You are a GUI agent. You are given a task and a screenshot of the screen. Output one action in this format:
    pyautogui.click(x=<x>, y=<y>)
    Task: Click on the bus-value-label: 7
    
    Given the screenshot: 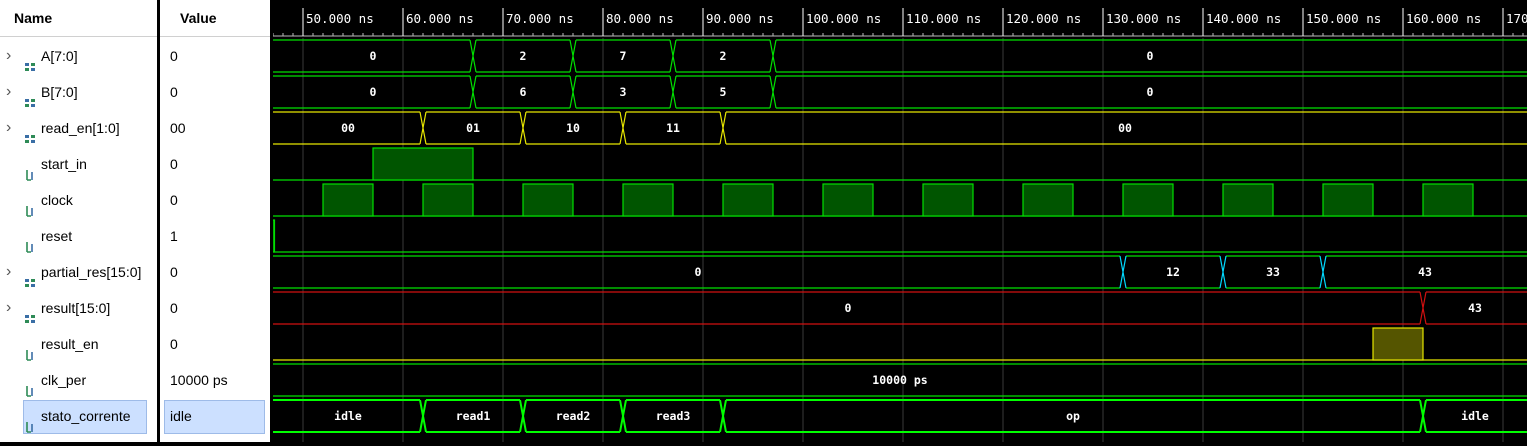 What is the action you would take?
    pyautogui.click(x=623, y=56)
    